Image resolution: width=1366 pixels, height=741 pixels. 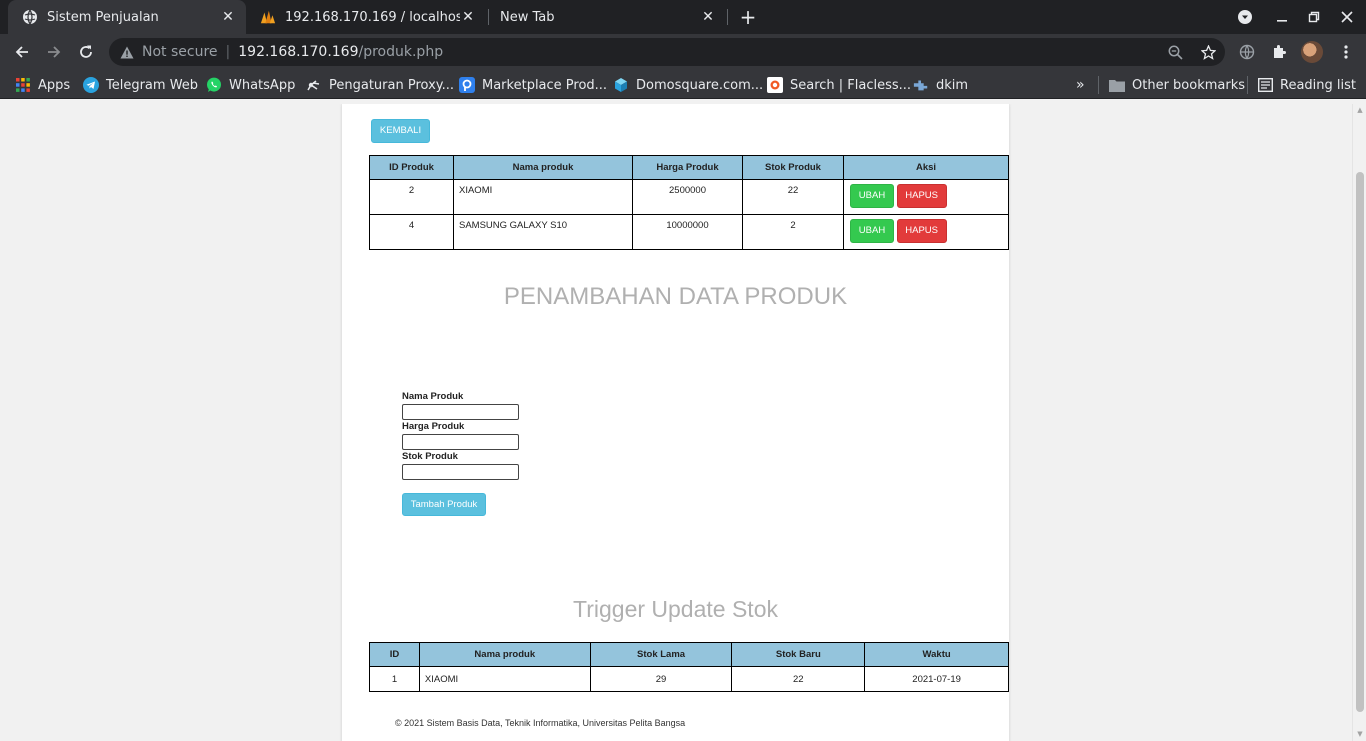 What do you see at coordinates (460, 412) in the screenshot?
I see `nama-produk-input` at bounding box center [460, 412].